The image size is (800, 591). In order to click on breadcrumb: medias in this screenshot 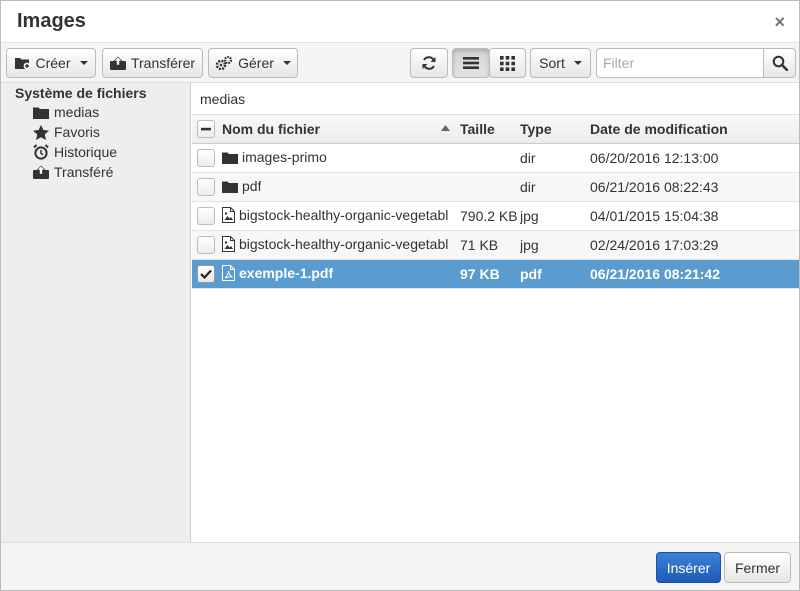, I will do `click(495, 99)`.